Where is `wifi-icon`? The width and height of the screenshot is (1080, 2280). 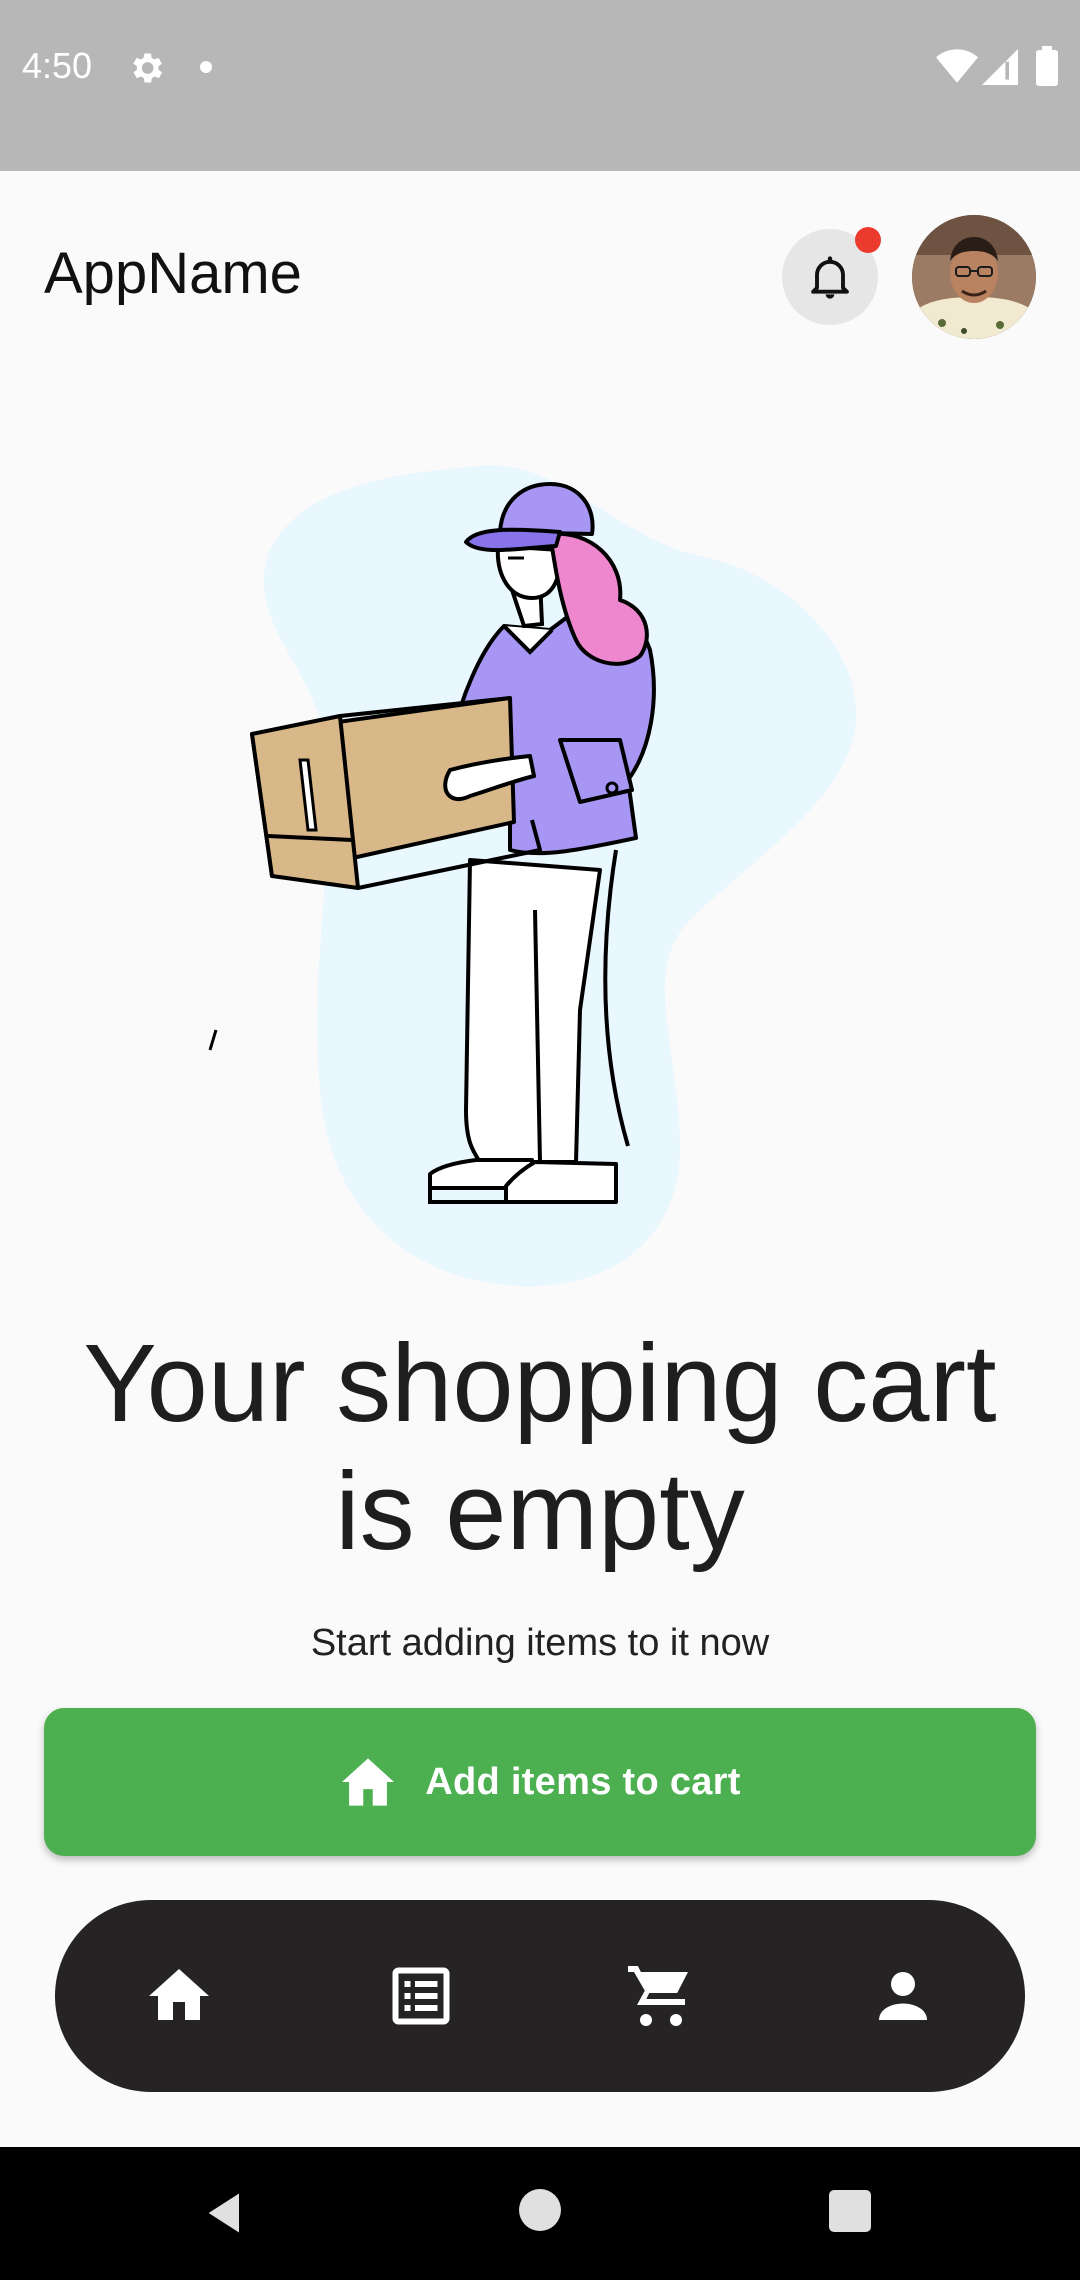
wifi-icon is located at coordinates (957, 66).